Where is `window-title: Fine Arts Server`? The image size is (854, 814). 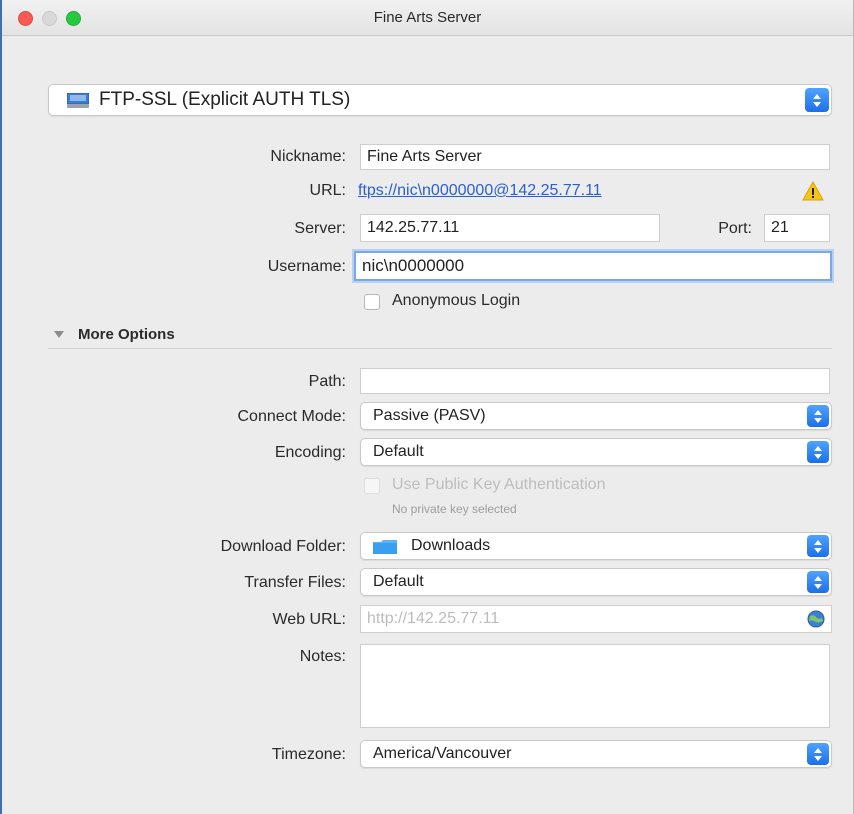 window-title: Fine Arts Server is located at coordinates (427, 17).